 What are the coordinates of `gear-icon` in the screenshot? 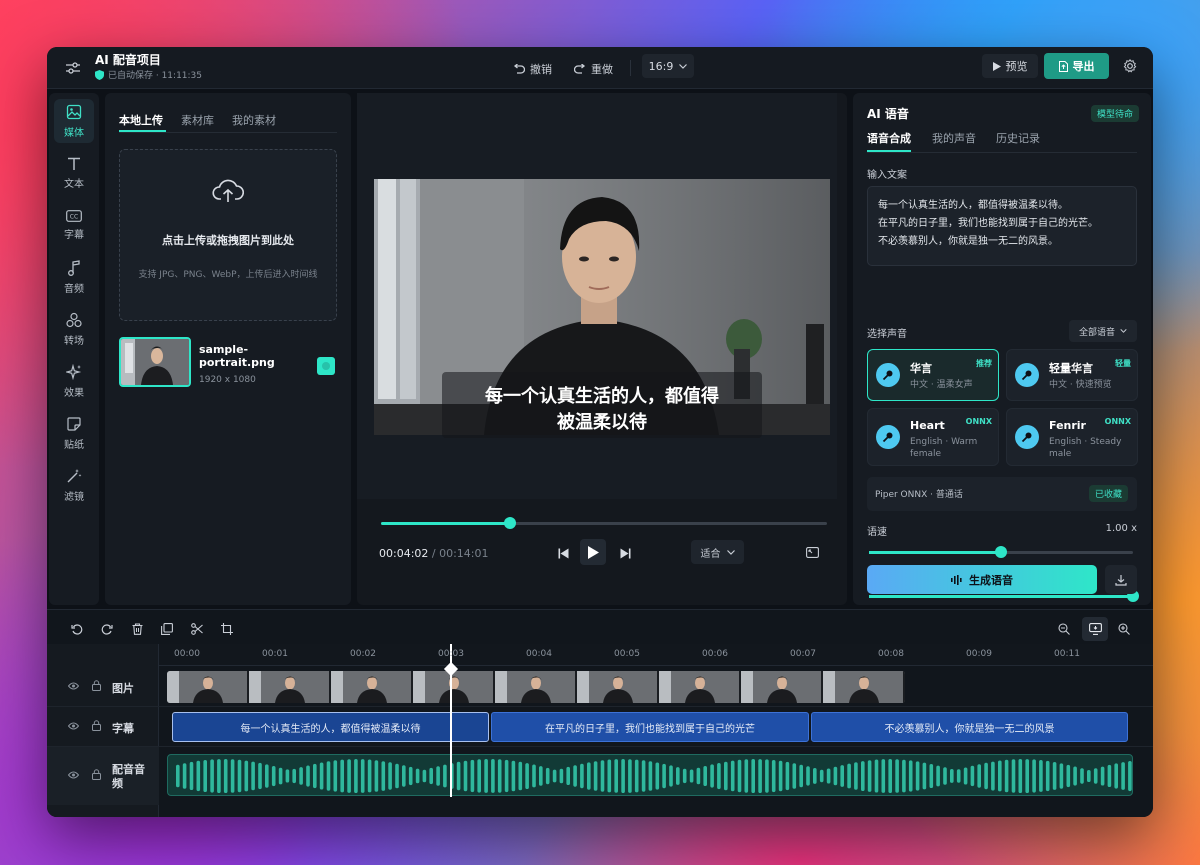 It's located at (1130, 66).